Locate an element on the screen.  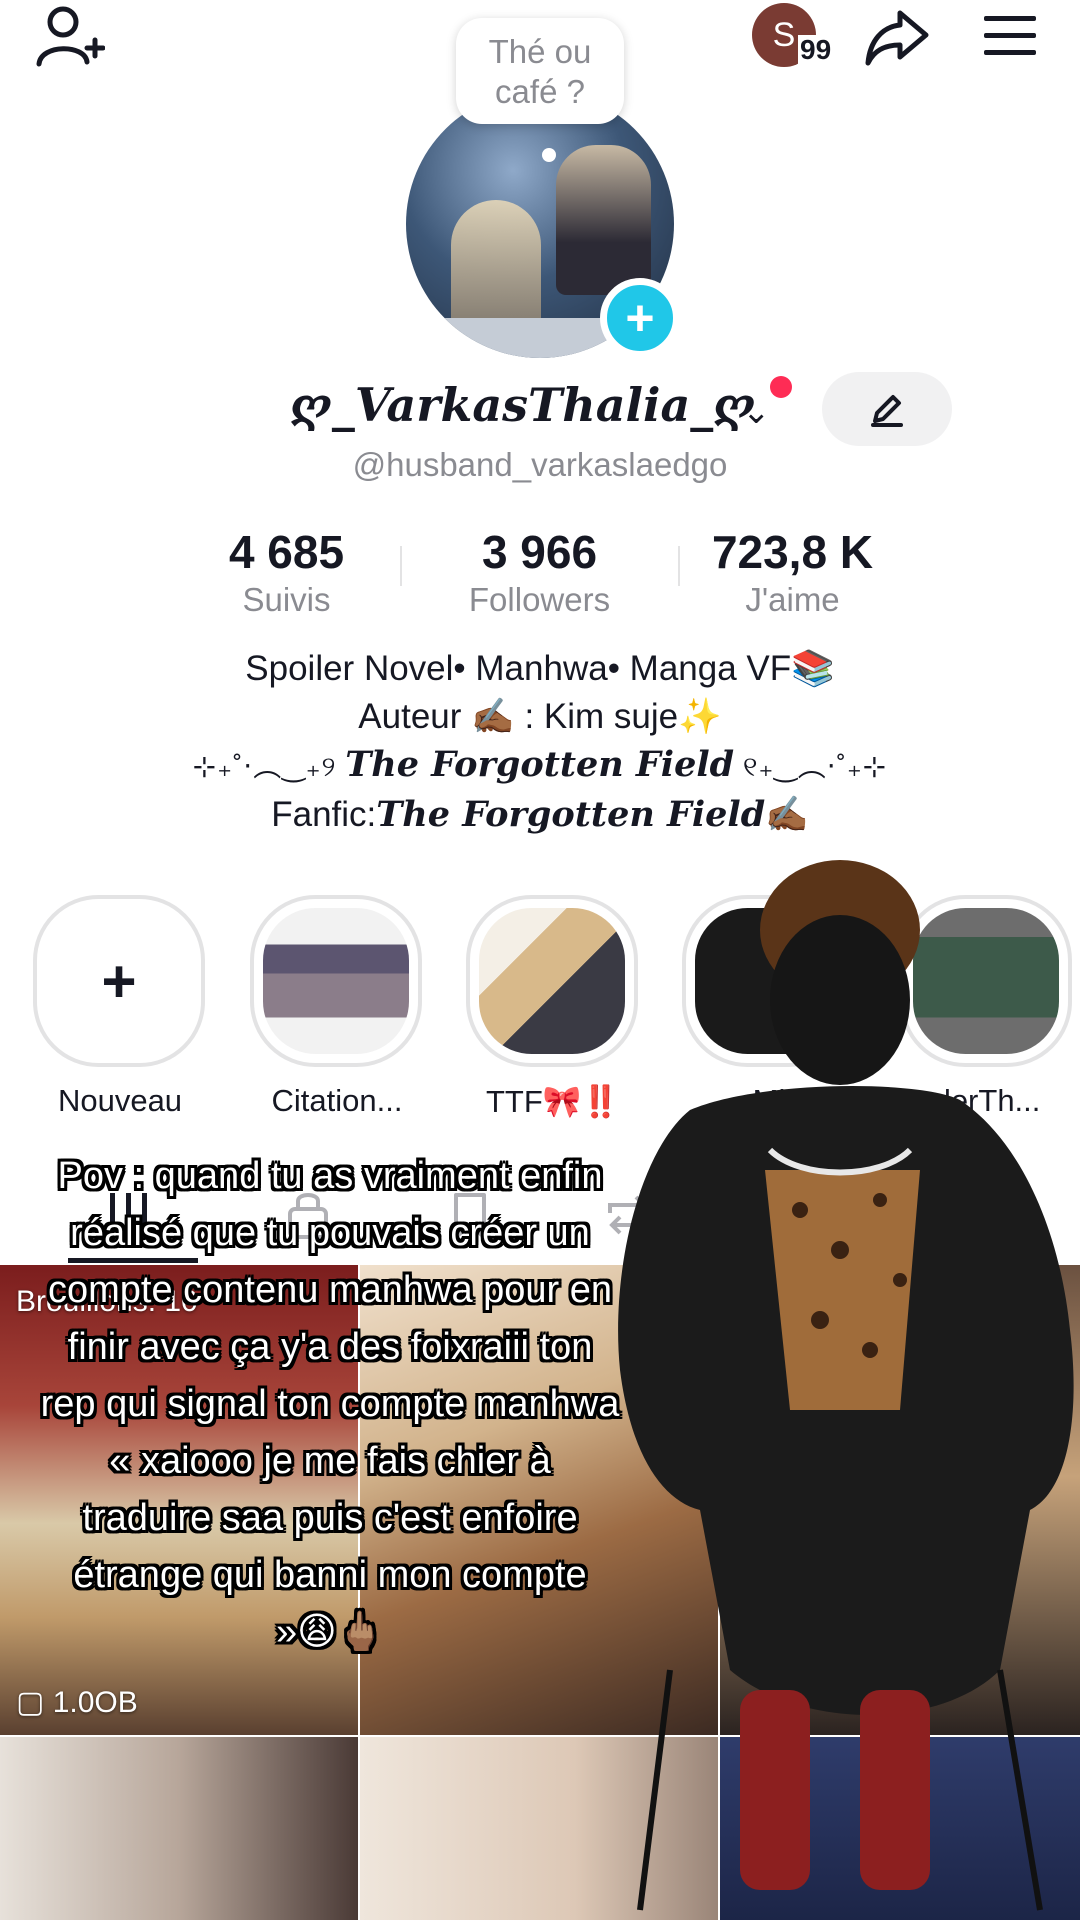
video-tile is located at coordinates (179, 1828).